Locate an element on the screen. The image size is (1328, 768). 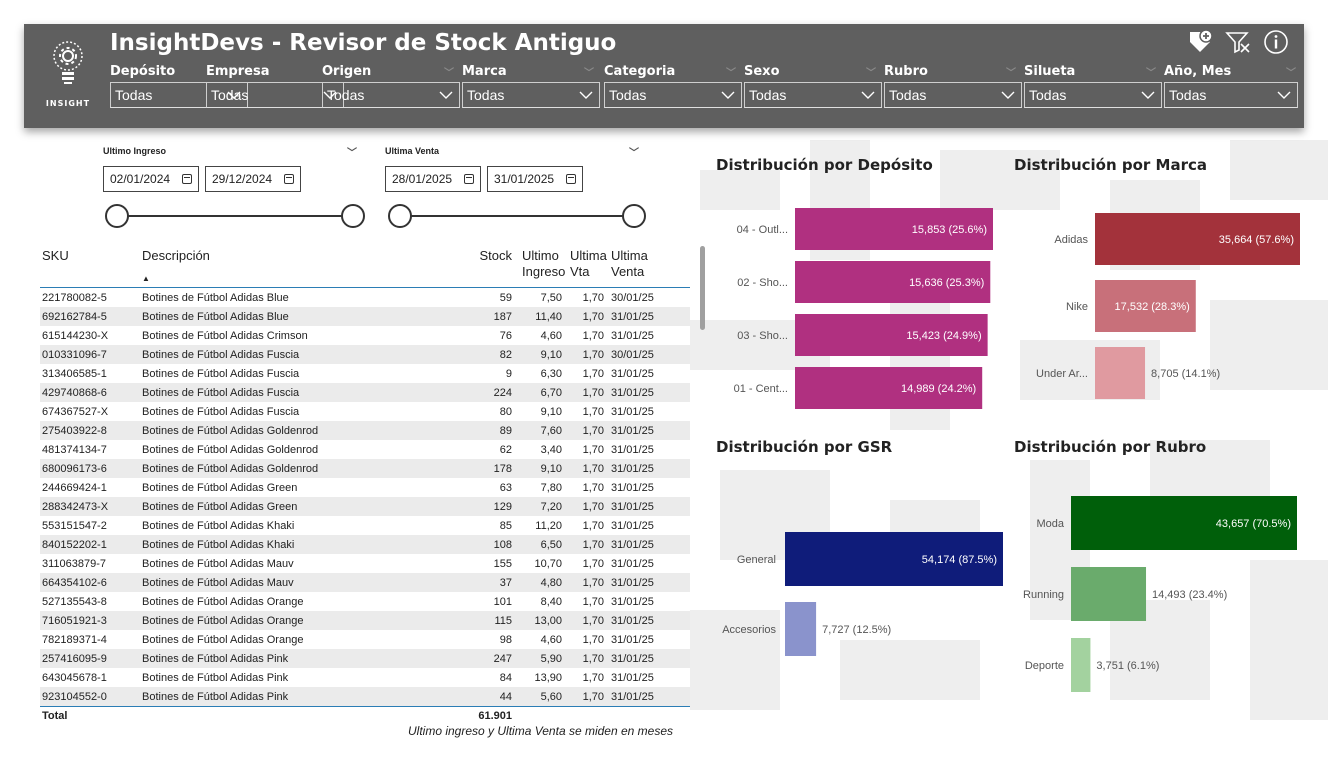
date-range-slider-ingreso is located at coordinates (235, 216).